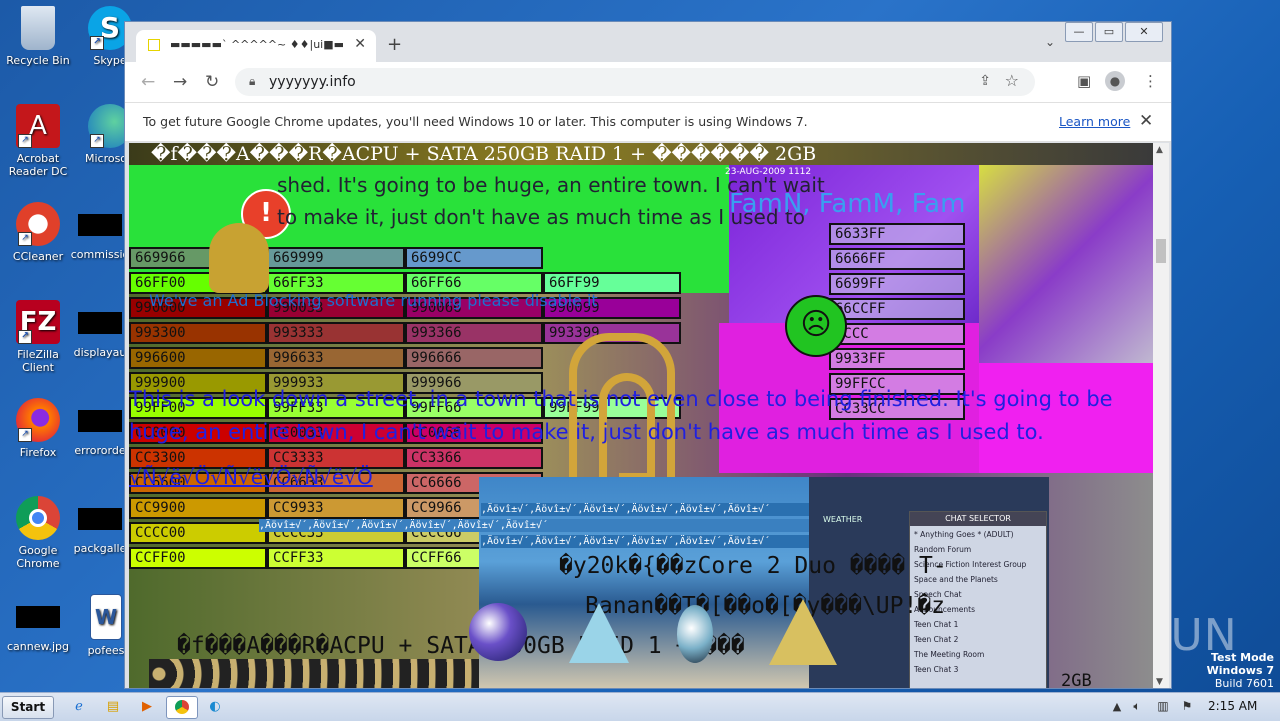 The width and height of the screenshot is (1280, 721). Describe the element at coordinates (1109, 32) in the screenshot. I see `restore-button: ▭` at that location.